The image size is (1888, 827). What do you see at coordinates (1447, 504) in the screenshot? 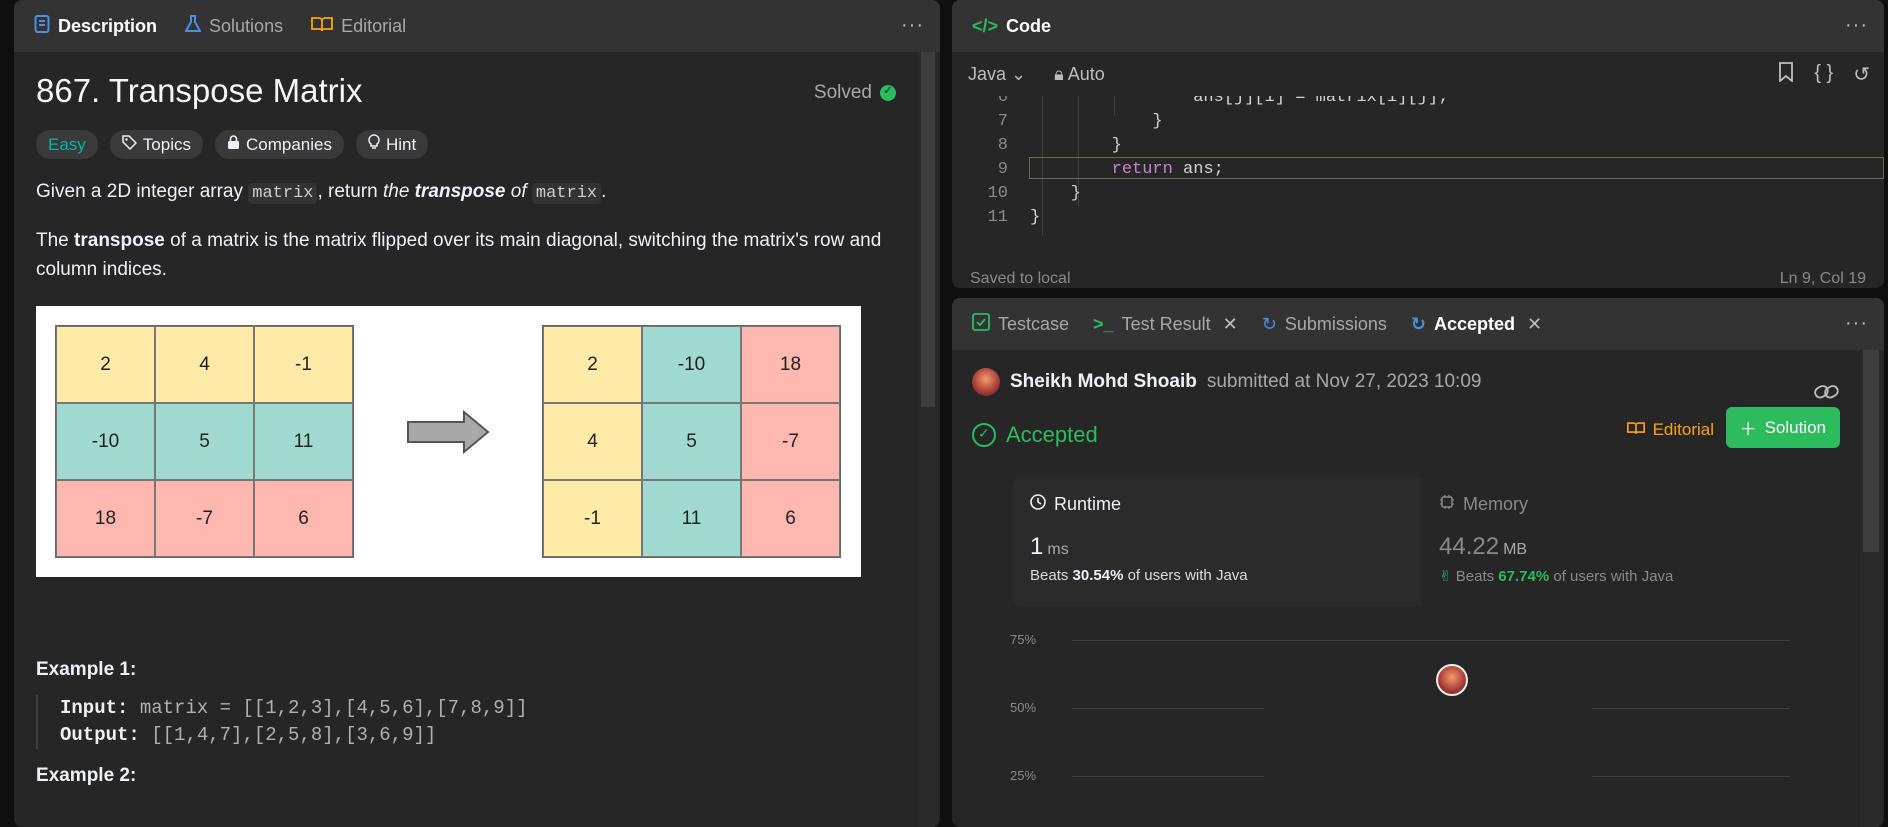
I see `chip-icon` at bounding box center [1447, 504].